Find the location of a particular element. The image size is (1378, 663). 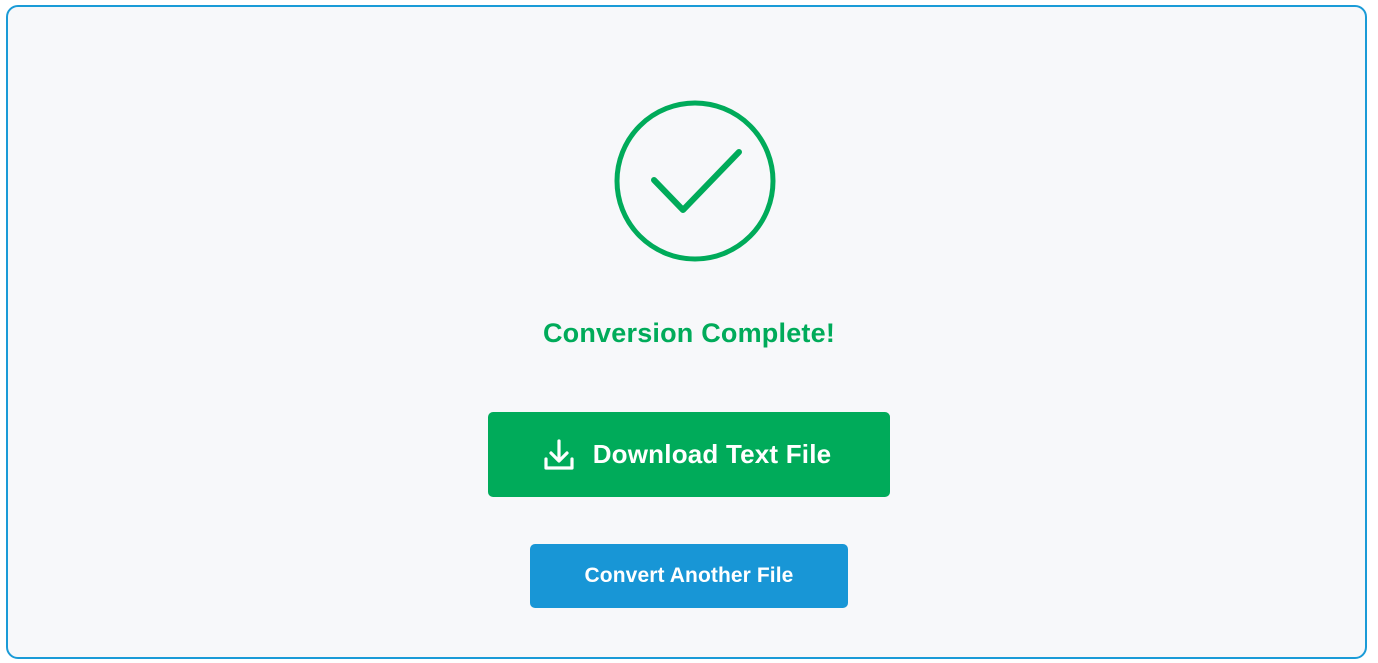

convert-button-label: Convert Another File is located at coordinates (689, 575).